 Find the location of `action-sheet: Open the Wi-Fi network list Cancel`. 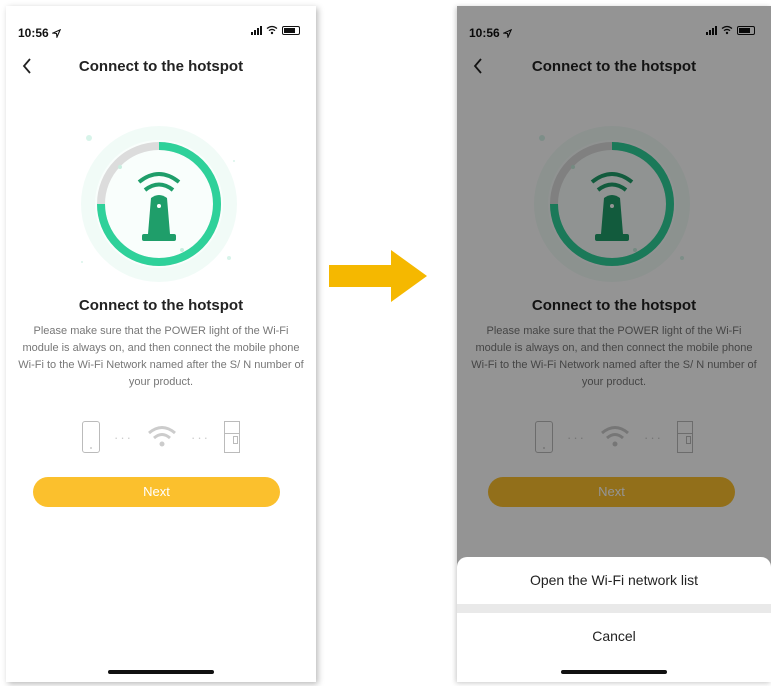

action-sheet: Open the Wi-Fi network list Cancel is located at coordinates (614, 619).